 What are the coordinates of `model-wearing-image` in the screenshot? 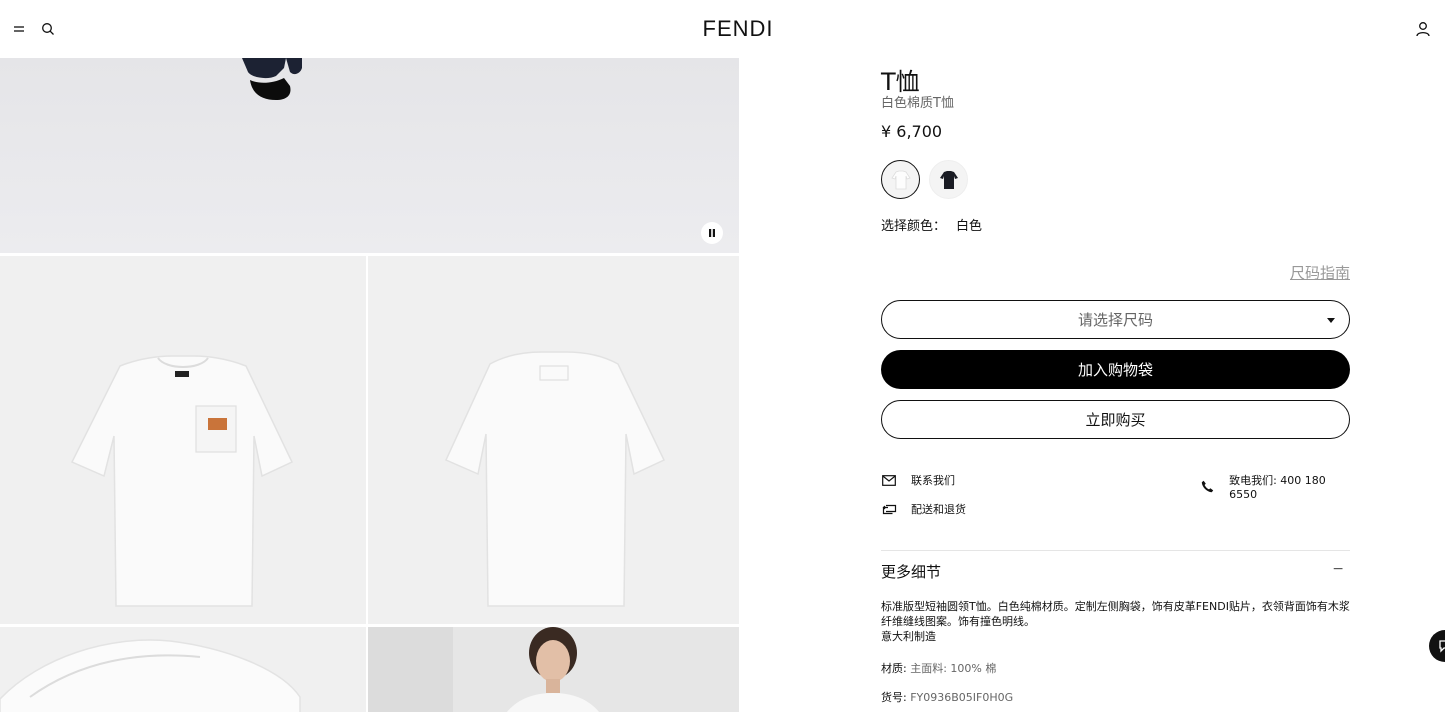 It's located at (483, 669).